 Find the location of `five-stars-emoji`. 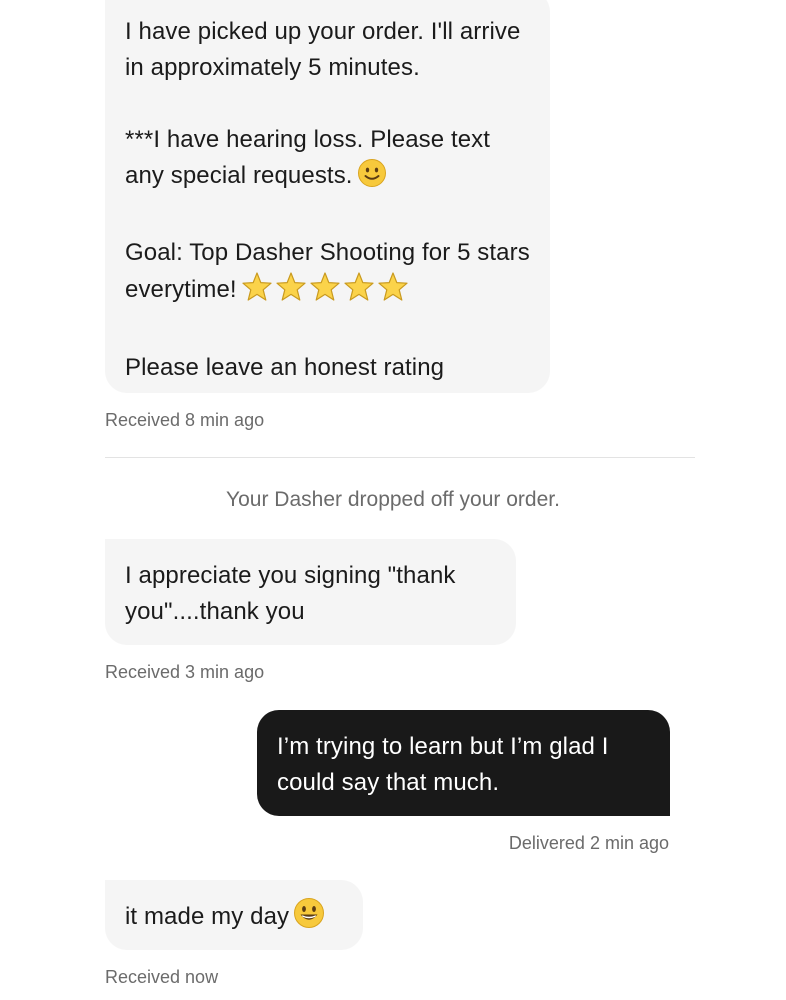

five-stars-emoji is located at coordinates (327, 292).